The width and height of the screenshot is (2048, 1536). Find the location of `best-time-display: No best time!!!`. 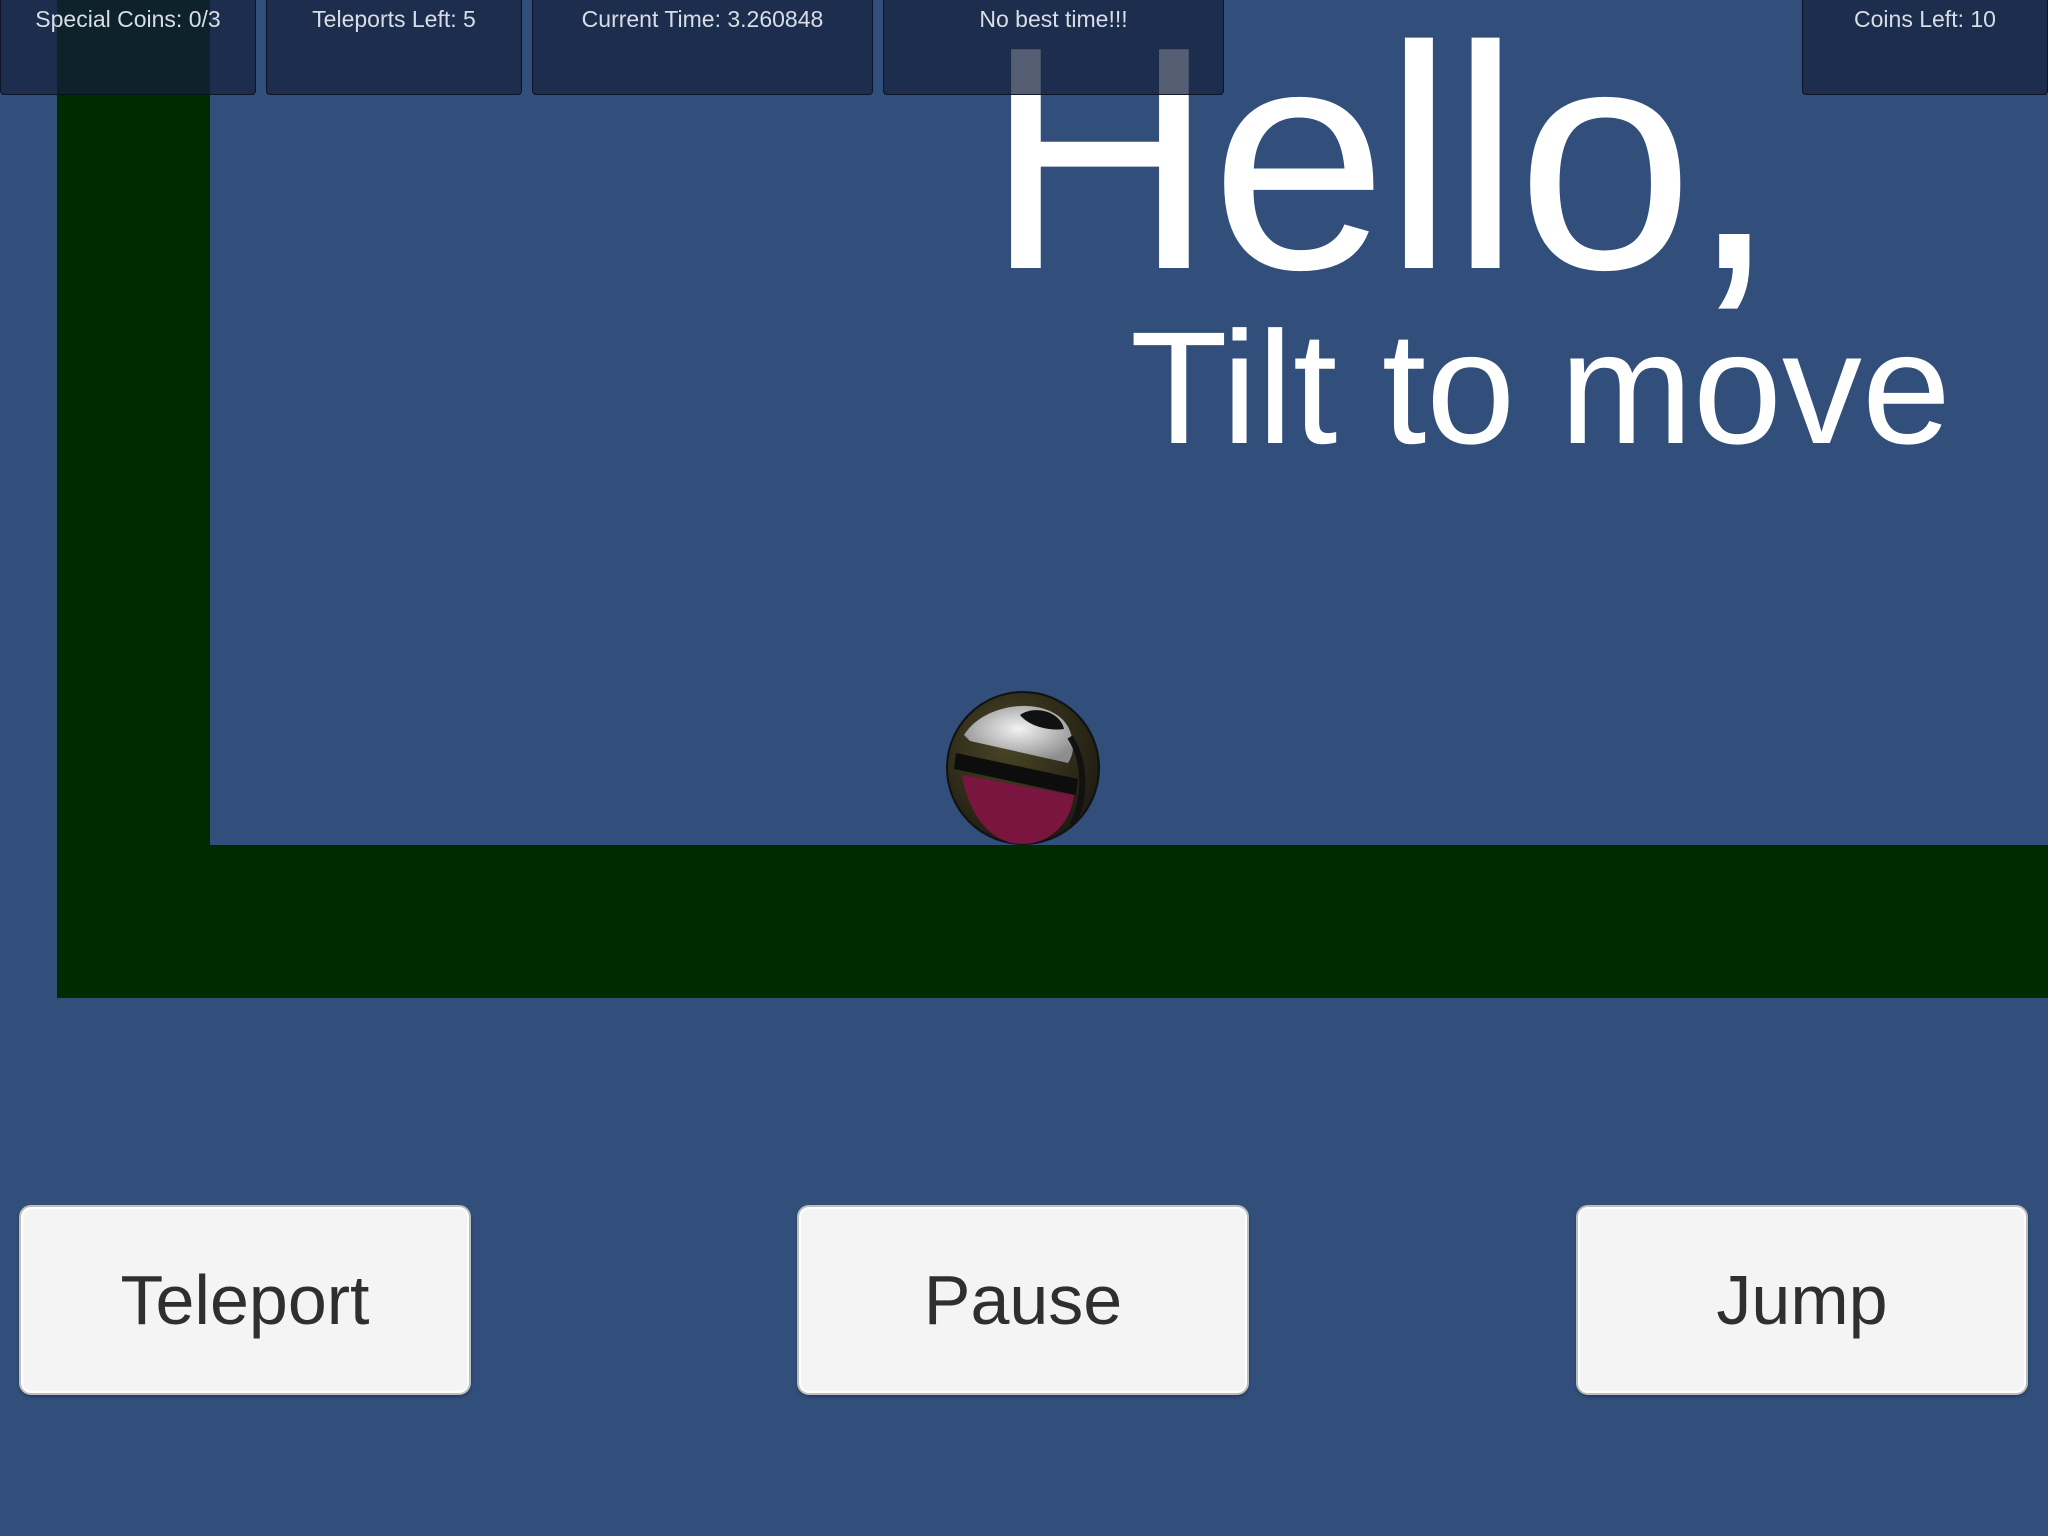

best-time-display: No best time!!! is located at coordinates (1053, 47).